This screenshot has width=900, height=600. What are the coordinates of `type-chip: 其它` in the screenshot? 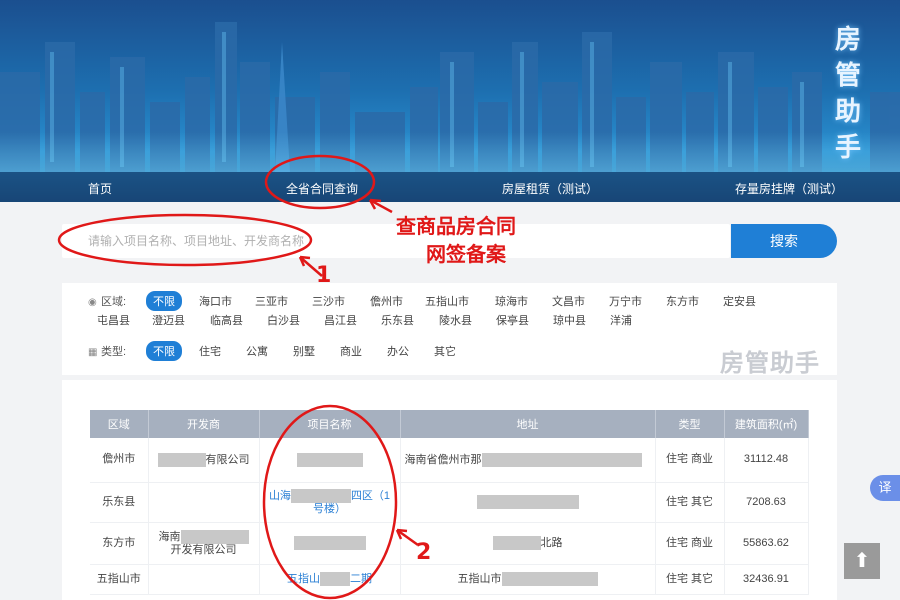 It's located at (445, 351).